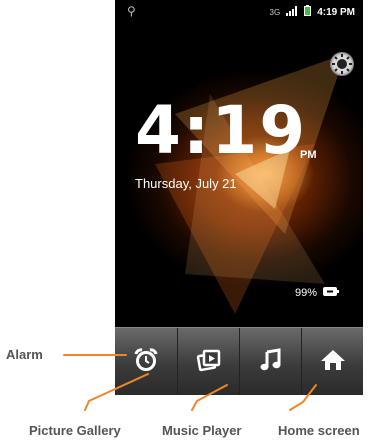 This screenshot has width=390, height=441. Describe the element at coordinates (202, 430) in the screenshot. I see `callout-music-player: Music Player` at that location.